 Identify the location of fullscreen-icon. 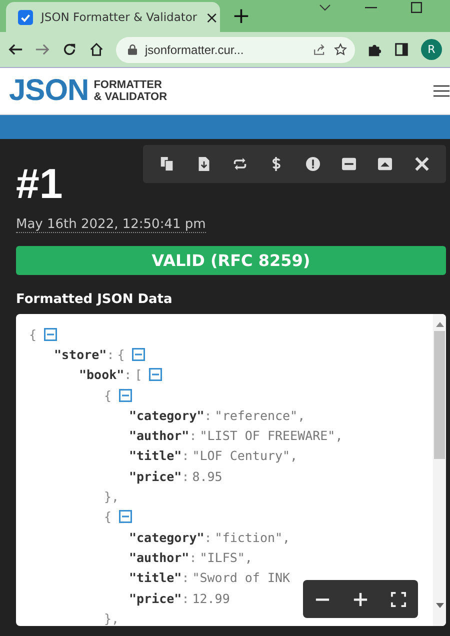
(398, 599).